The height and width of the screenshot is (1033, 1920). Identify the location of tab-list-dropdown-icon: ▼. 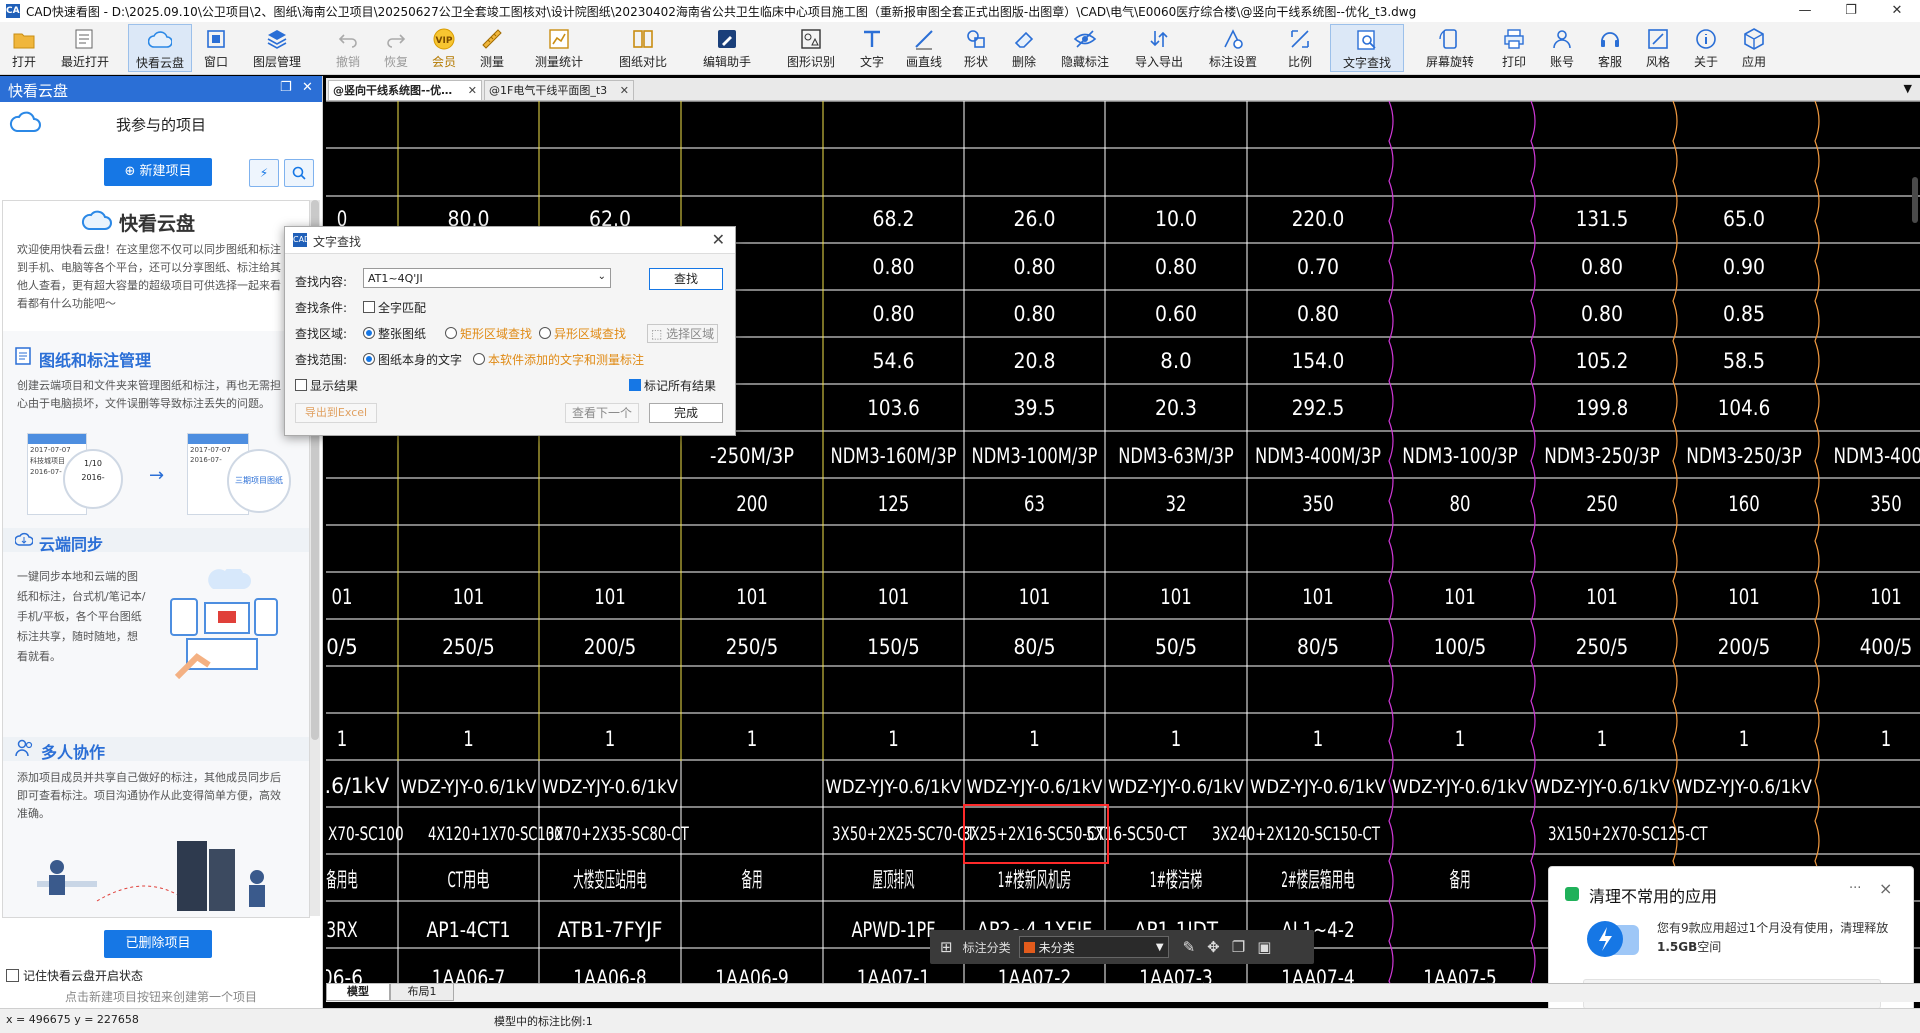
(1908, 88).